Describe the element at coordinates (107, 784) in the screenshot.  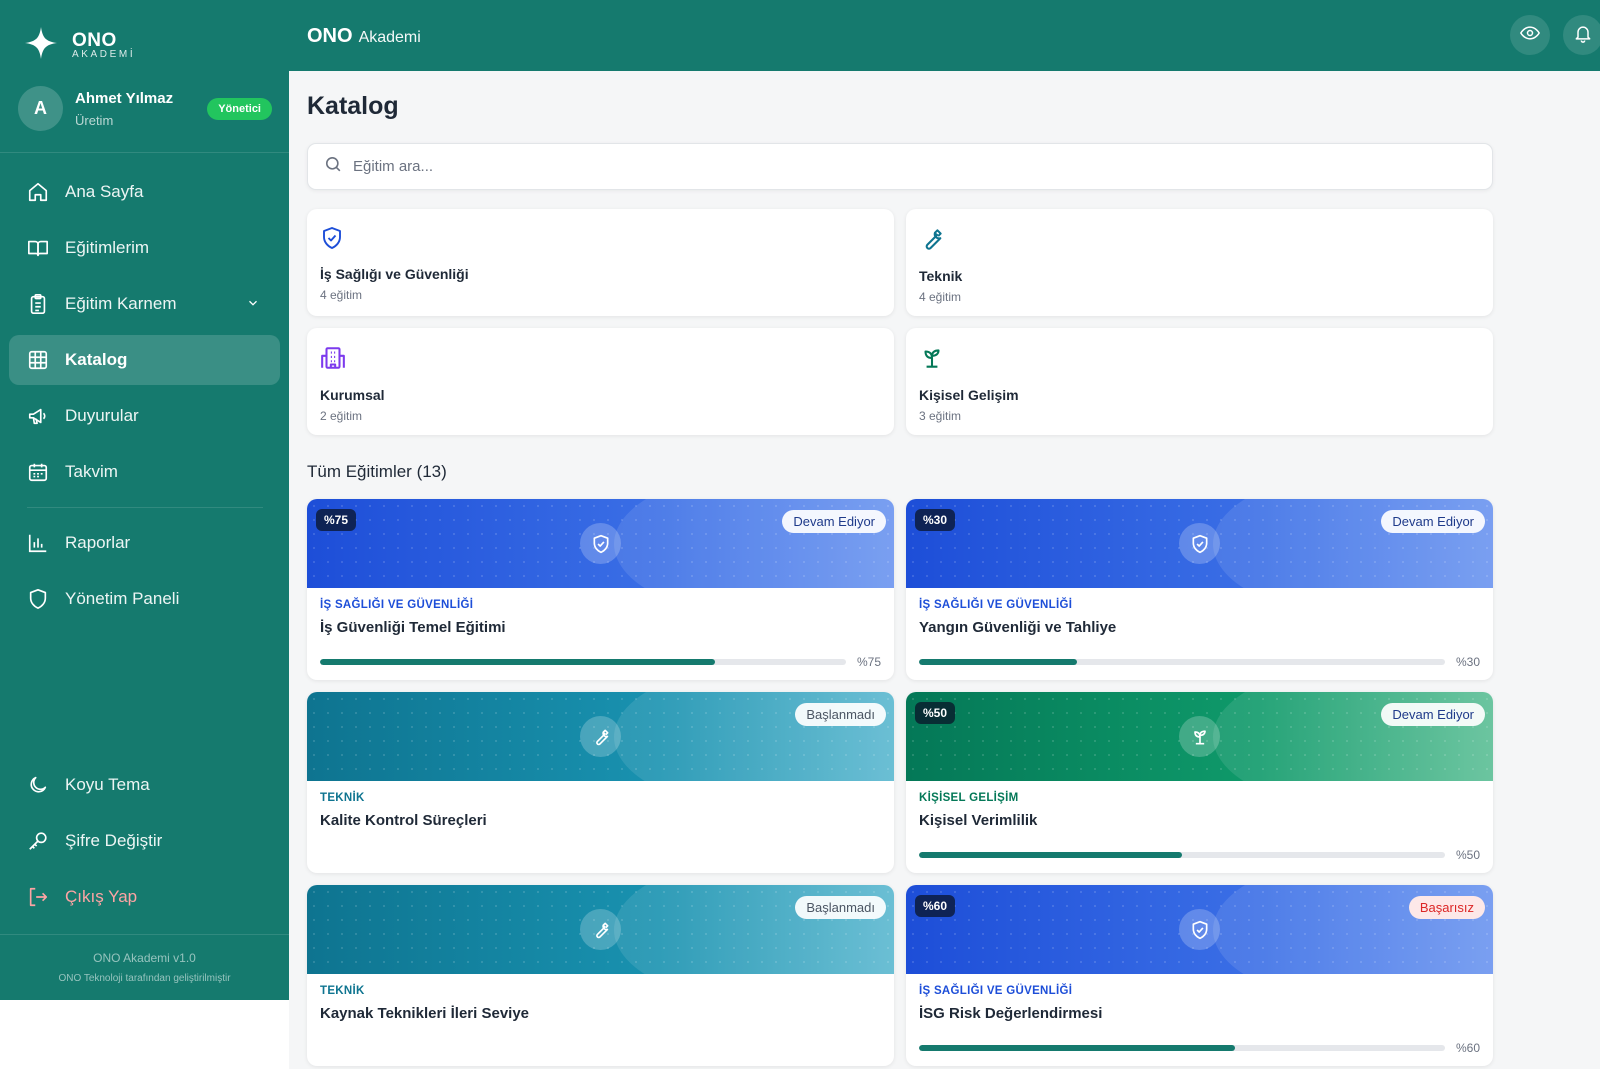
I see `sidebar-item-label: Koyu Tema` at that location.